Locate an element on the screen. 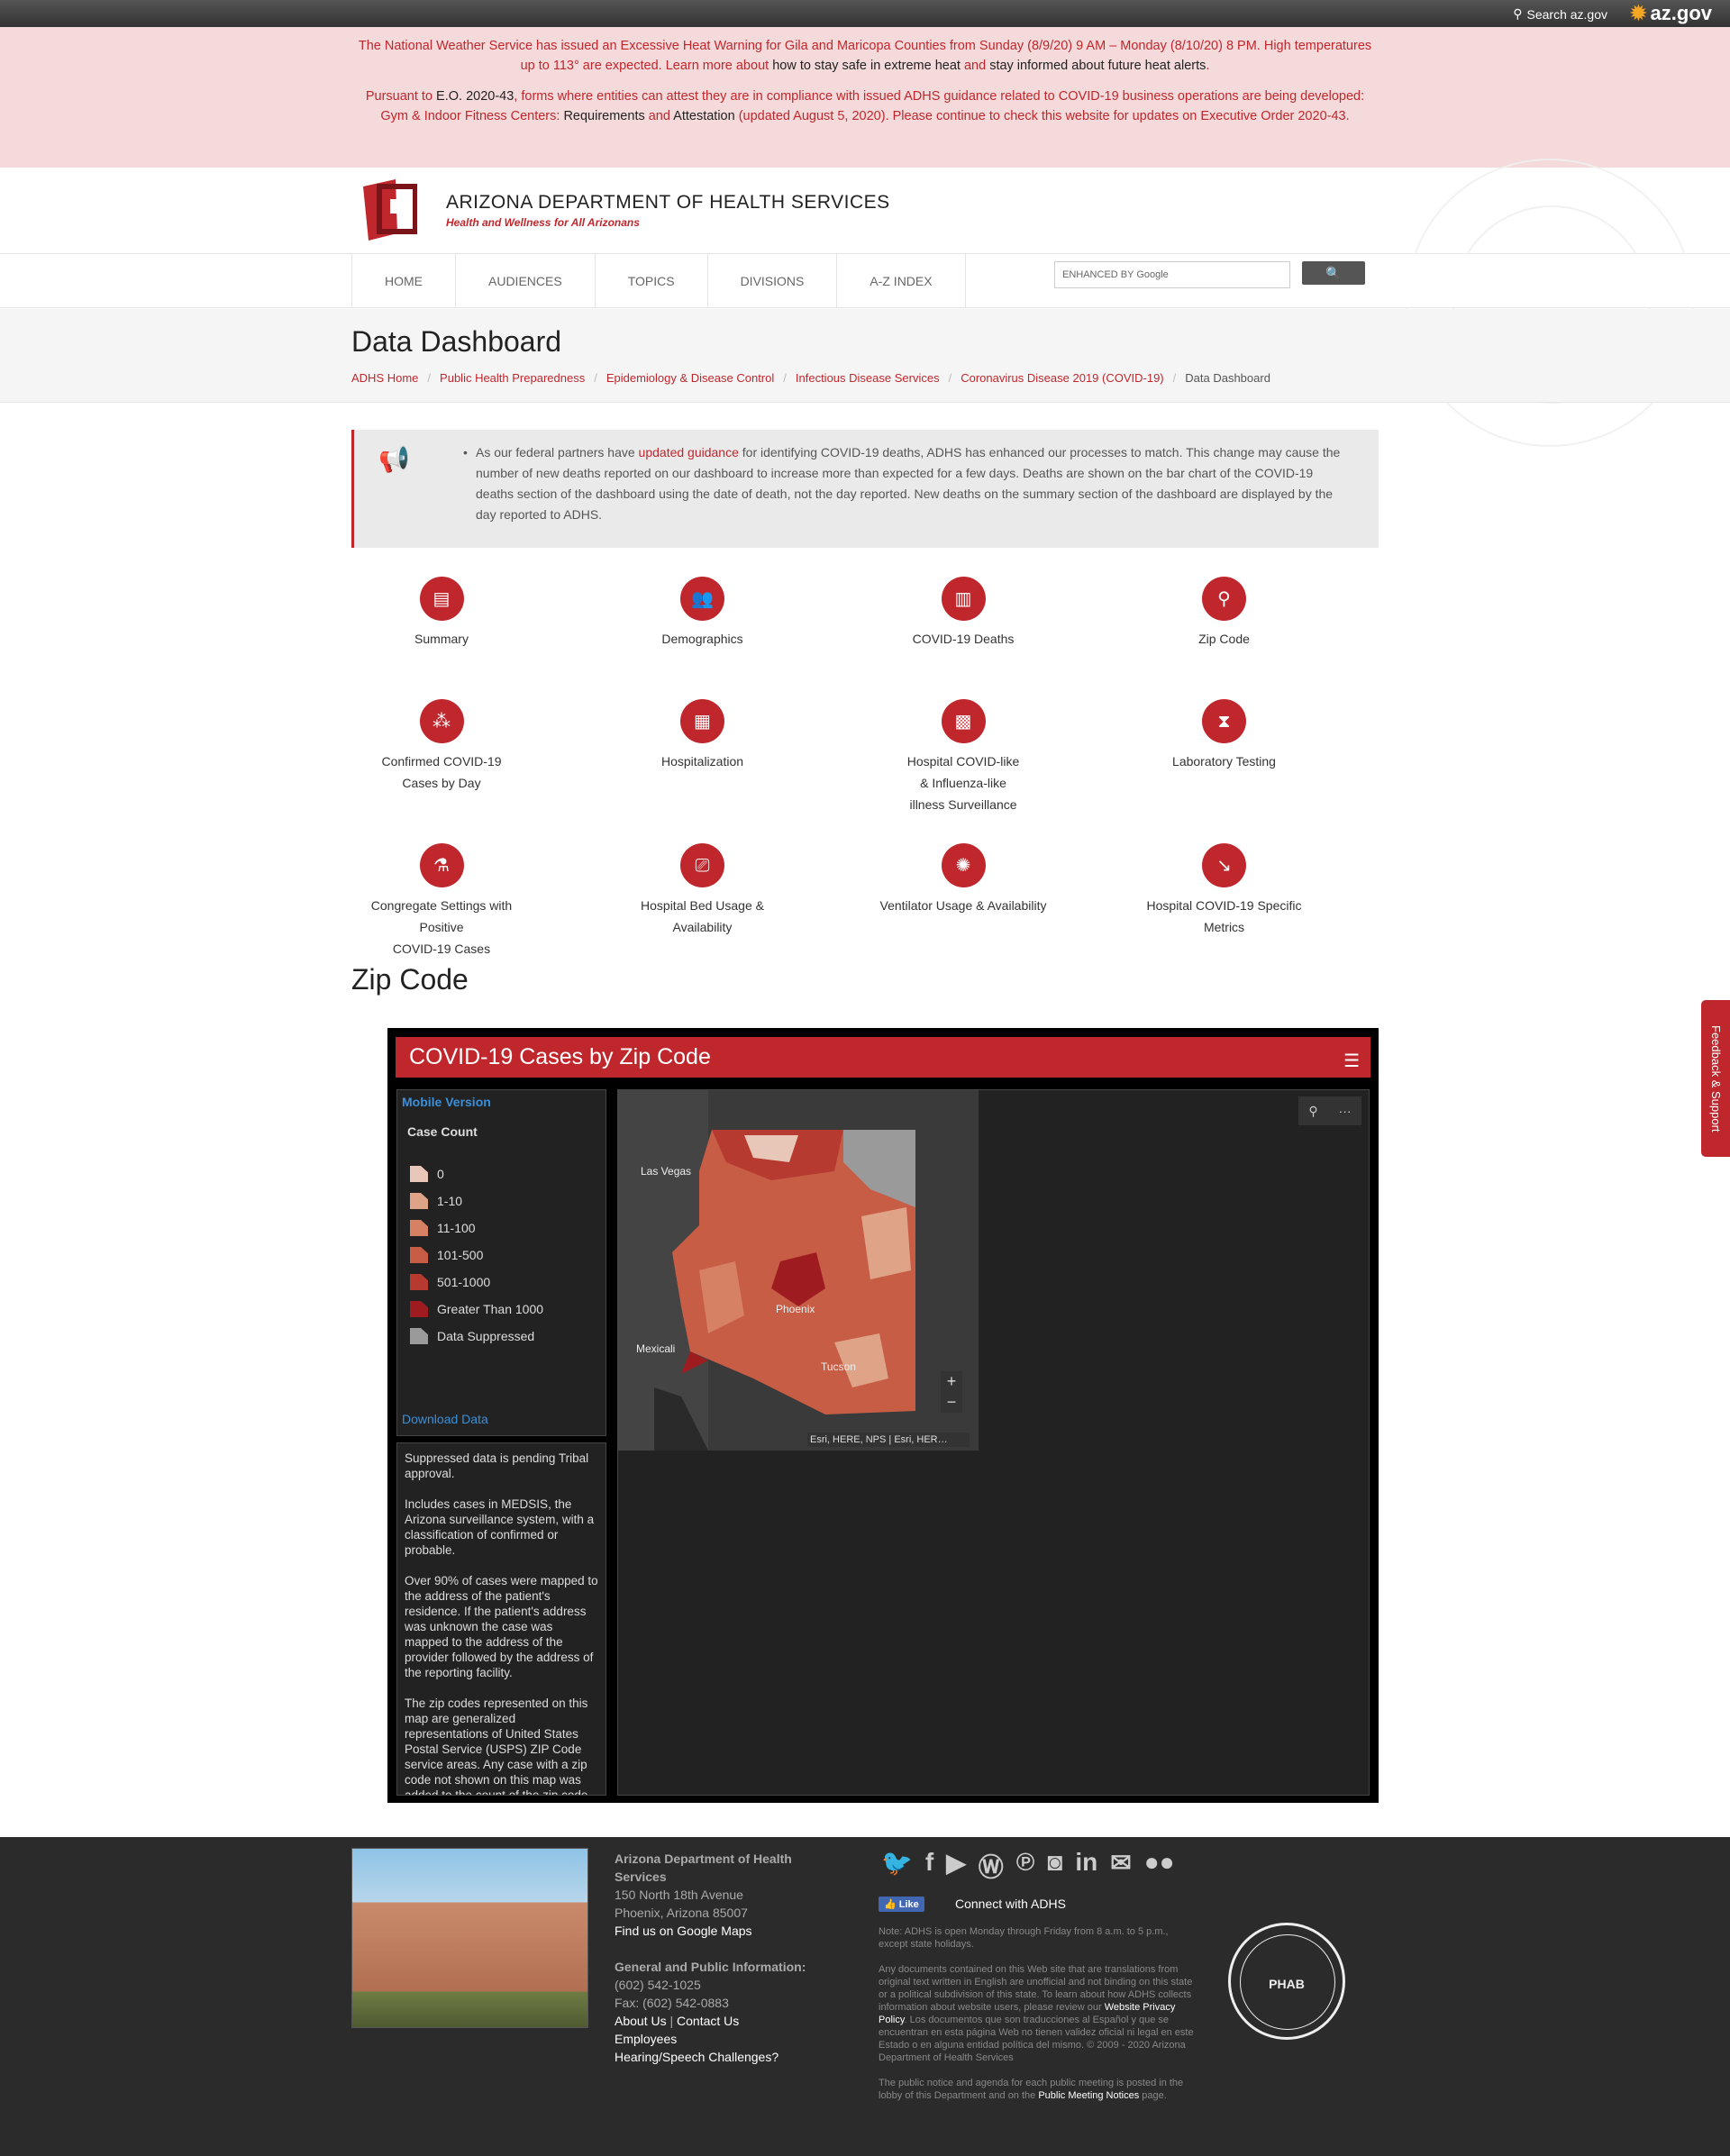 The width and height of the screenshot is (1730, 2156). attestation-link: Attestation is located at coordinates (704, 116).